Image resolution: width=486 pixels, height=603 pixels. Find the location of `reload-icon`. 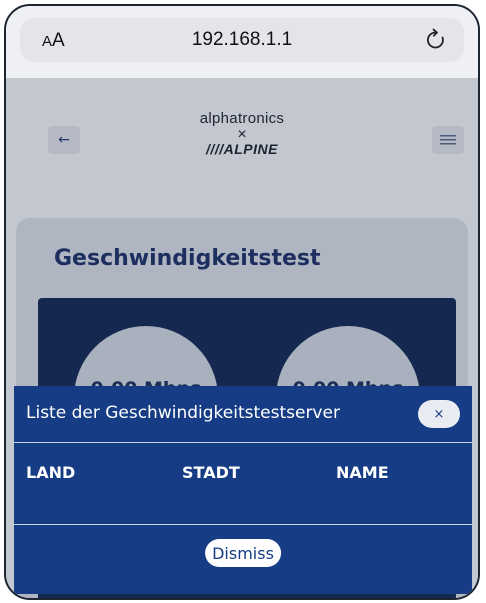

reload-icon is located at coordinates (436, 40).